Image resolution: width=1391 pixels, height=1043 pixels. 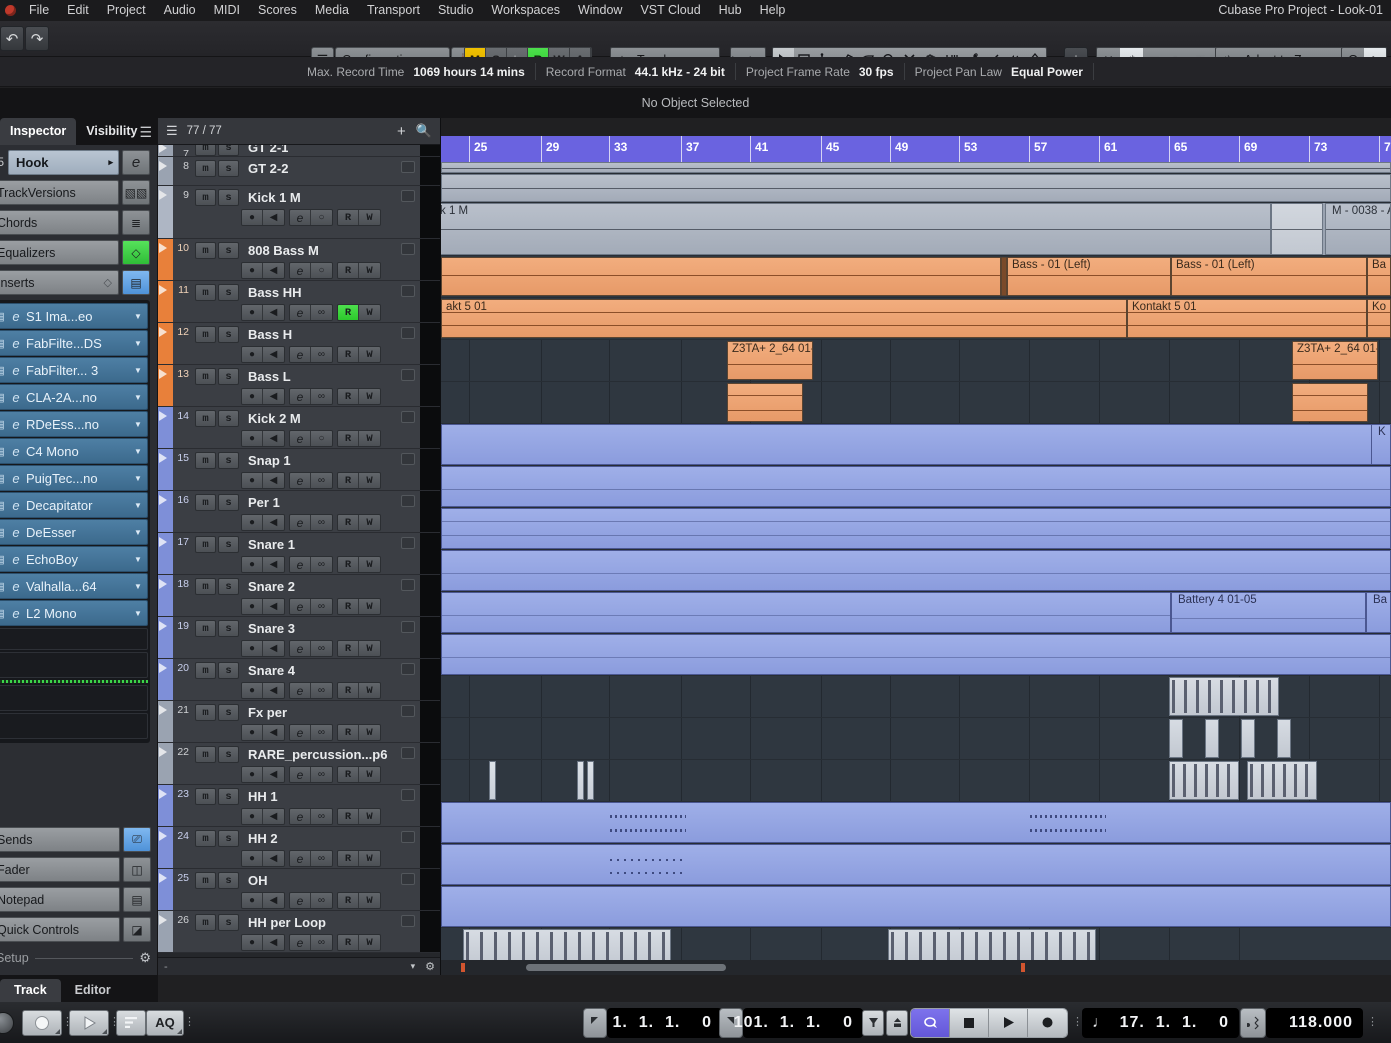 I want to click on menu-item-hub: Hub, so click(x=730, y=10).